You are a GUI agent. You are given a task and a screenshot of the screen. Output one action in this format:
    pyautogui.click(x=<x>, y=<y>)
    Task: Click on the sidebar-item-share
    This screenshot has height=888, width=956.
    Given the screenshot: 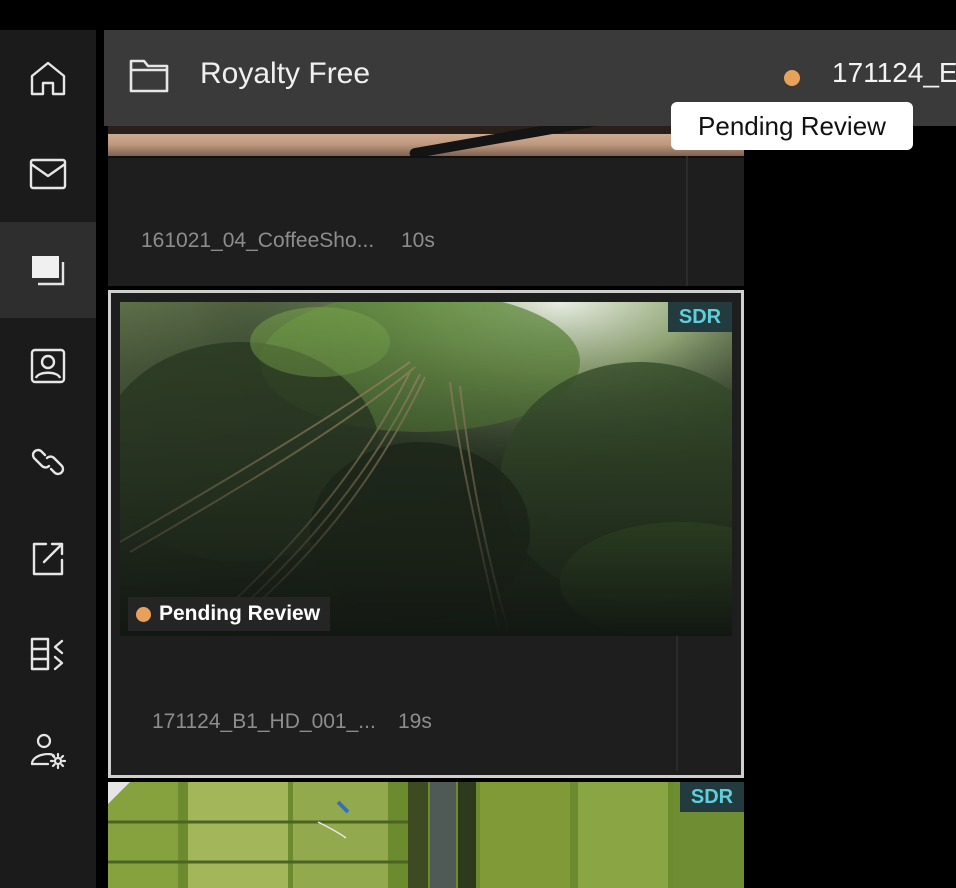 What is the action you would take?
    pyautogui.click(x=48, y=558)
    